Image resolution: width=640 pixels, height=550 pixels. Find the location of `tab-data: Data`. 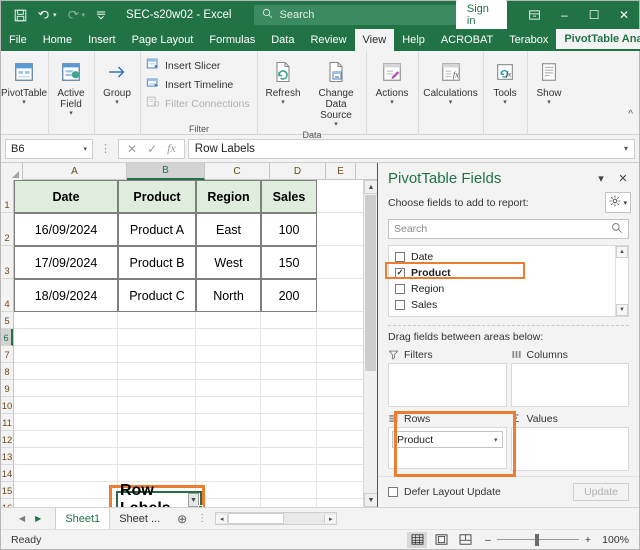

tab-data: Data is located at coordinates (282, 40).